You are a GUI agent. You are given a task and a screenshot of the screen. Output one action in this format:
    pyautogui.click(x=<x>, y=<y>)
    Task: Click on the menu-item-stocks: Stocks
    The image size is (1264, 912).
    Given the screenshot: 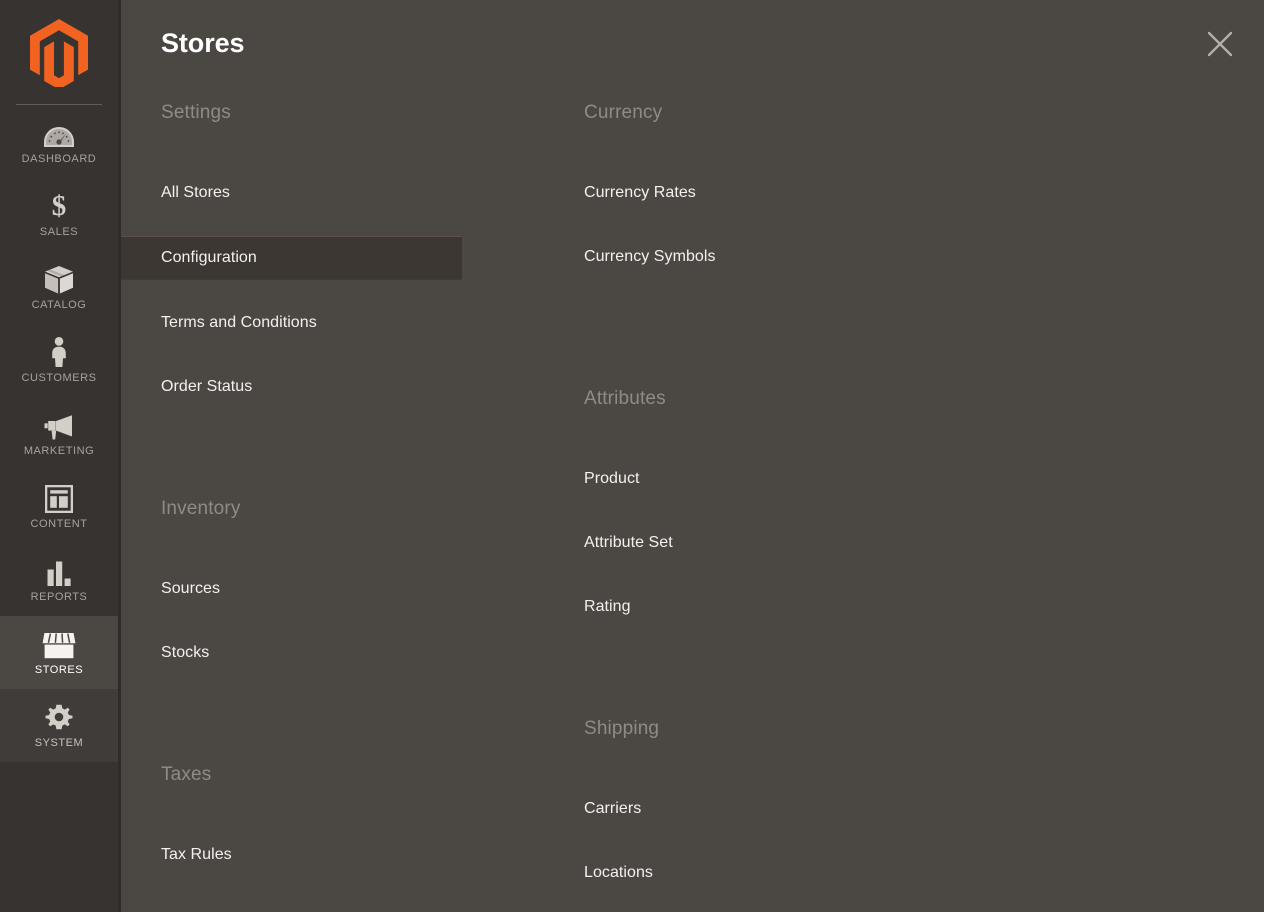 What is the action you would take?
    pyautogui.click(x=332, y=653)
    